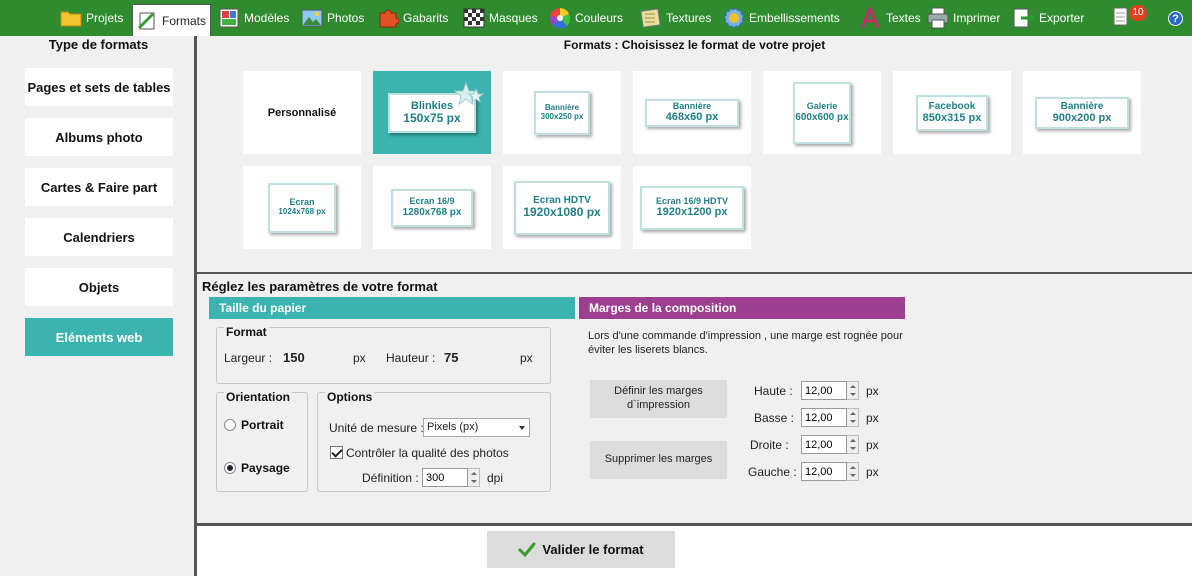 This screenshot has width=1192, height=576. I want to click on toolbar-label: Embellissements, so click(794, 18).